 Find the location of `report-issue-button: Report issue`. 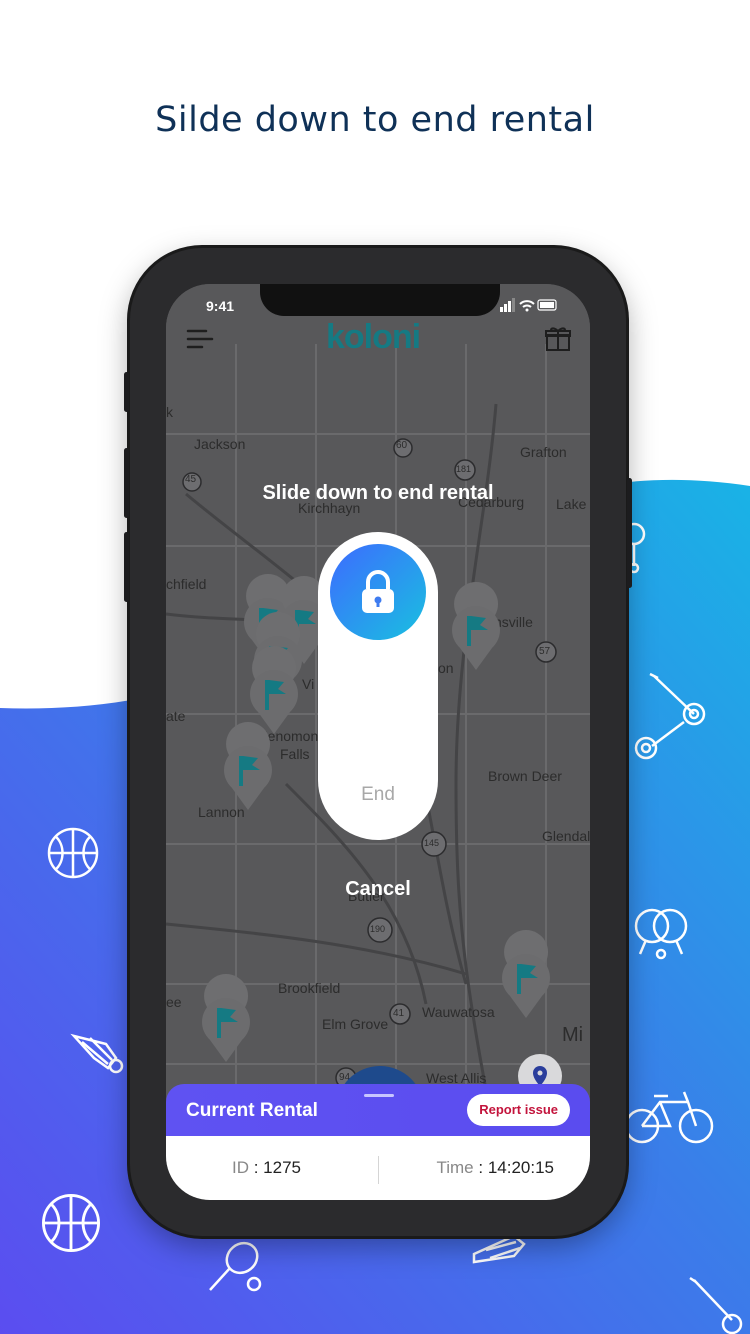

report-issue-button: Report issue is located at coordinates (518, 1110).